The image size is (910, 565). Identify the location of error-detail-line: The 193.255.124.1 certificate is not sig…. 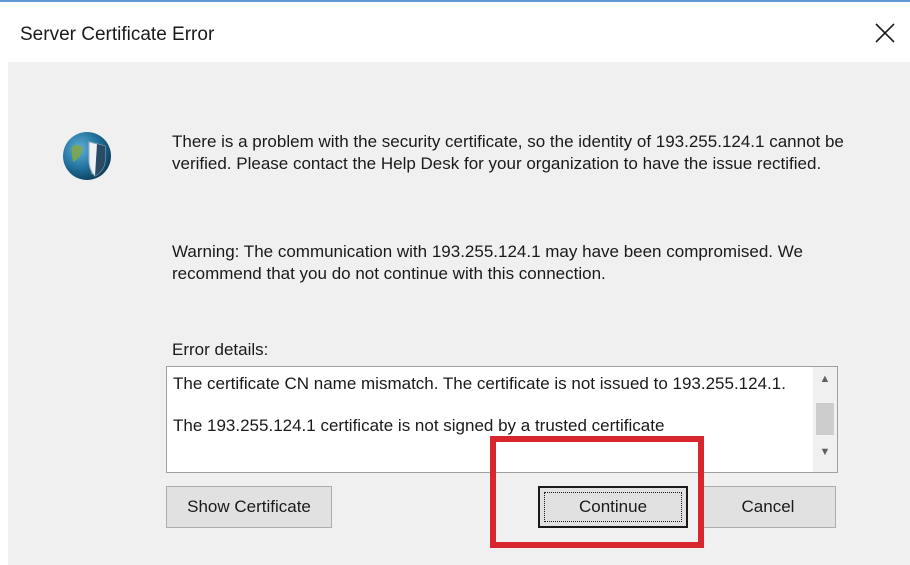
(419, 425).